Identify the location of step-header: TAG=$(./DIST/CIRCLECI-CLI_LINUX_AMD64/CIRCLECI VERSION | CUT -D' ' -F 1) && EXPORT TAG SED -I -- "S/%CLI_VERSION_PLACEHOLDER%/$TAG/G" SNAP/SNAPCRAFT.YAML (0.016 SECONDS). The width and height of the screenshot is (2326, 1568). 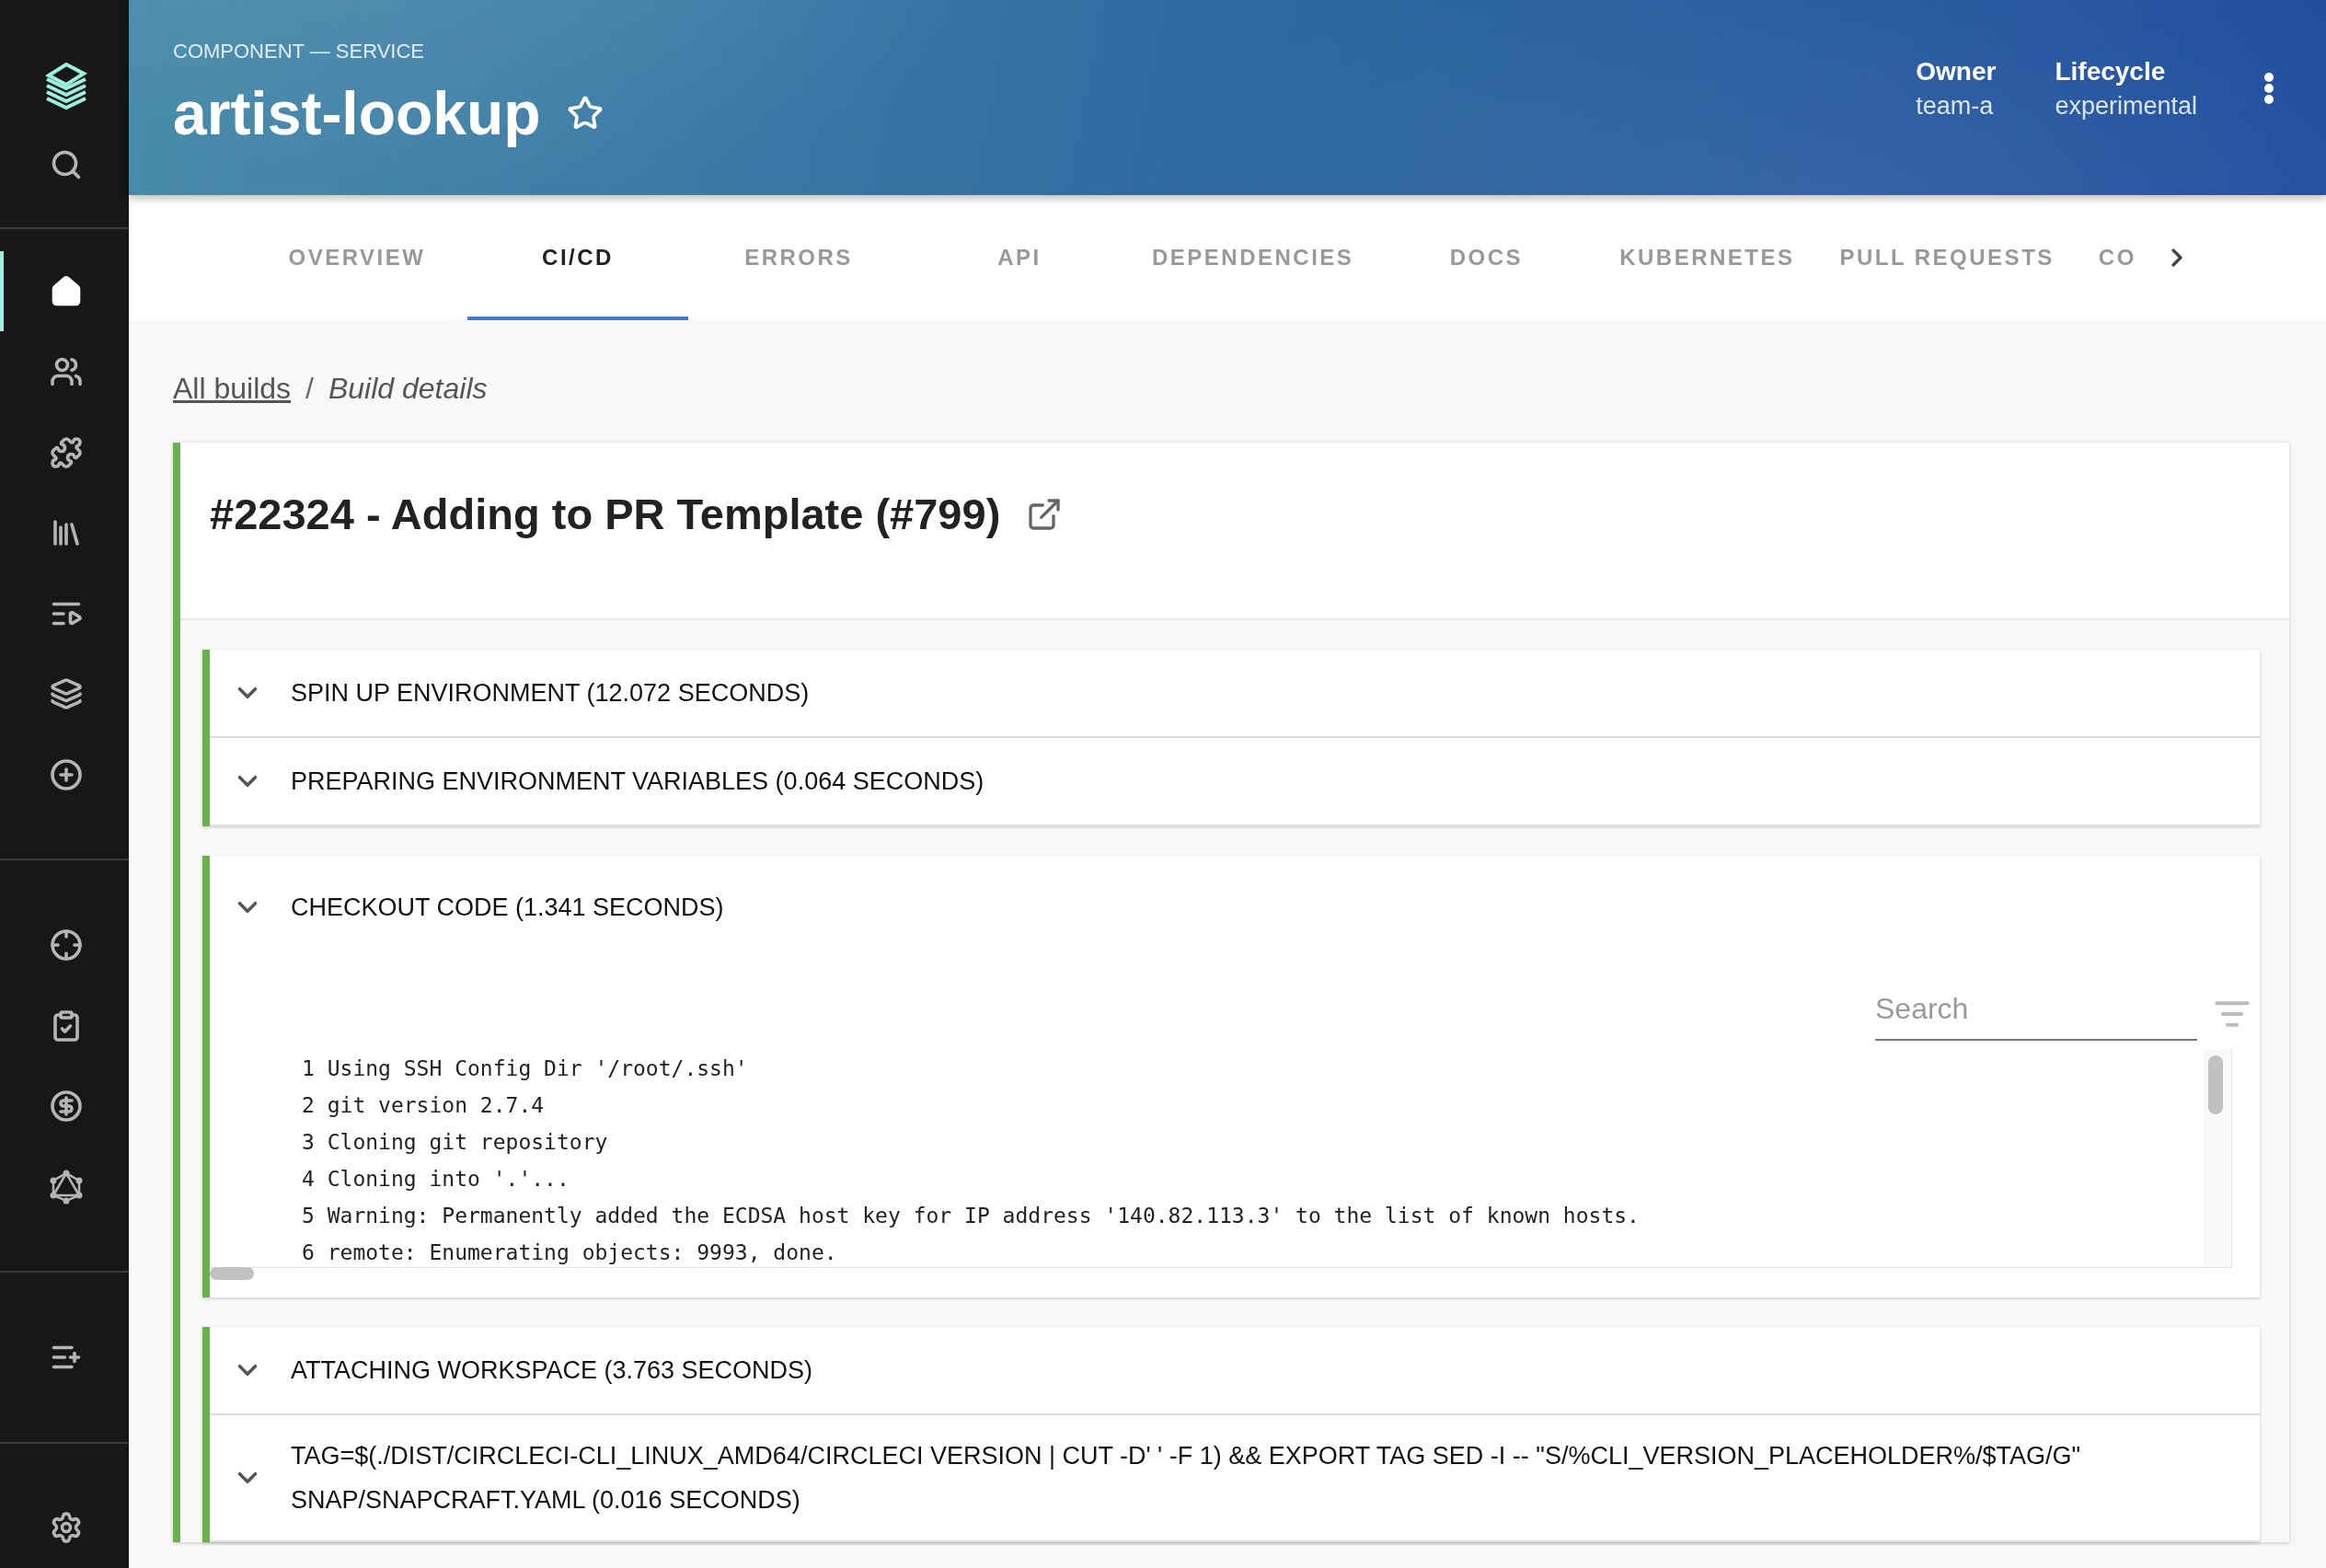
(1235, 1478).